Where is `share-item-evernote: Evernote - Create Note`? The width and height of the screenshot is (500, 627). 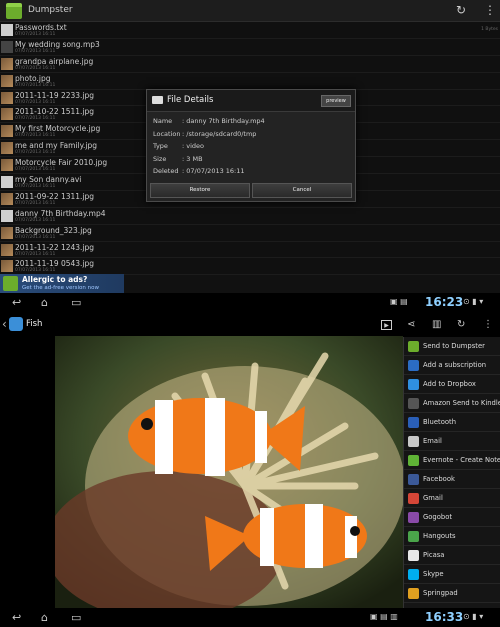 share-item-evernote: Evernote - Create Note is located at coordinates (452, 460).